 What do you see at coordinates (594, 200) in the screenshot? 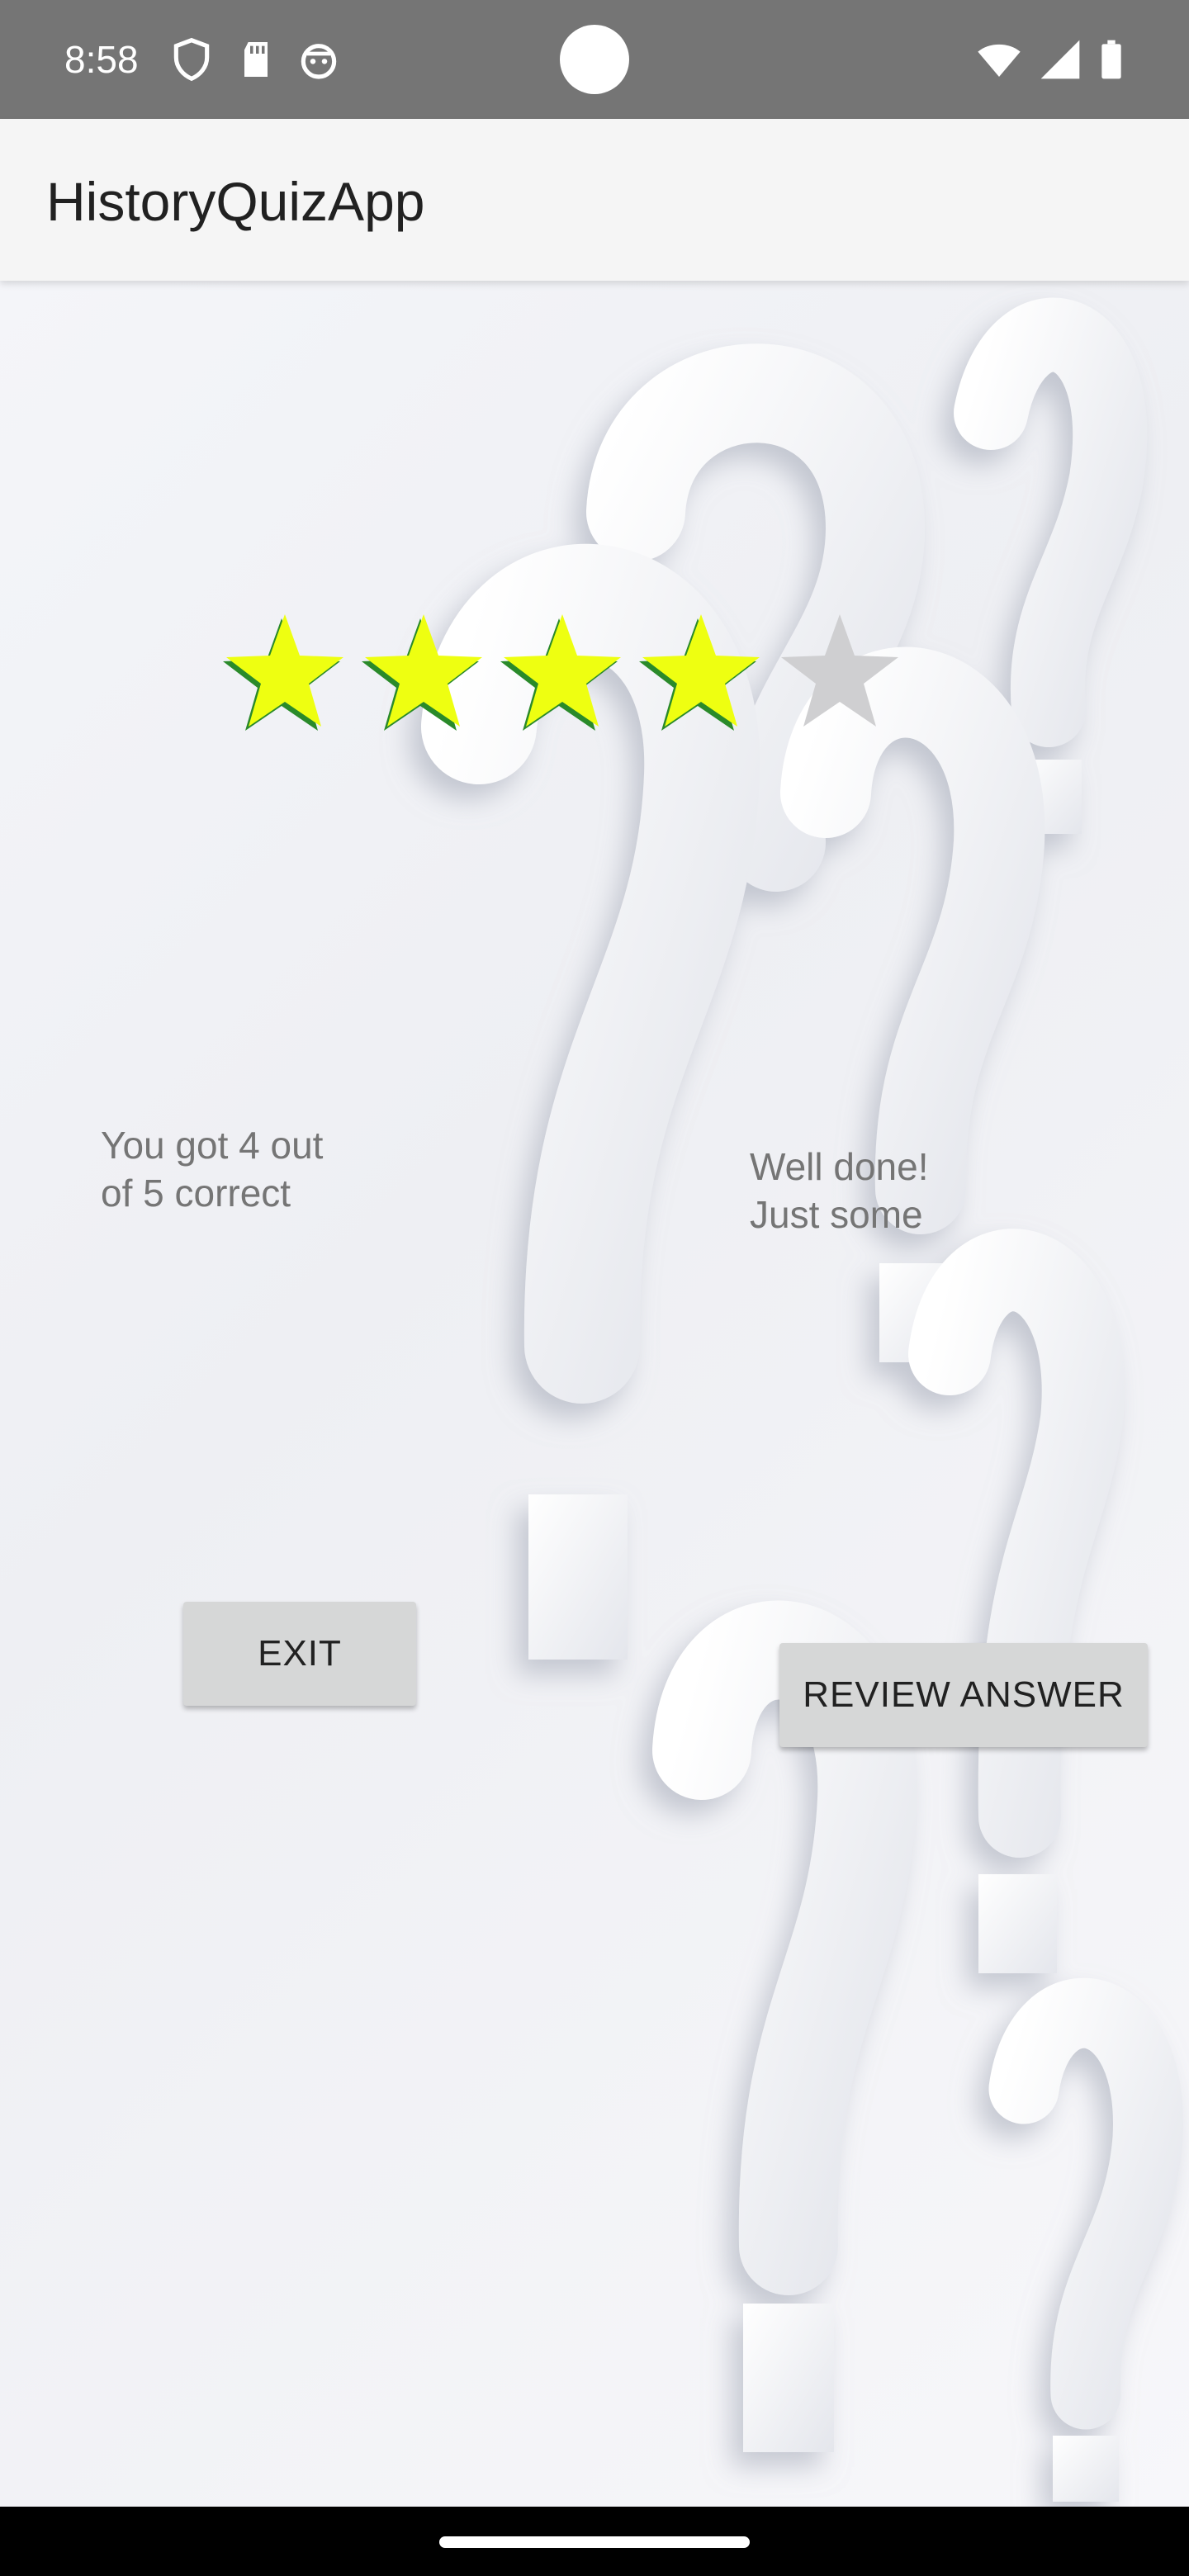
I see `app-bar: HistoryQuizApp` at bounding box center [594, 200].